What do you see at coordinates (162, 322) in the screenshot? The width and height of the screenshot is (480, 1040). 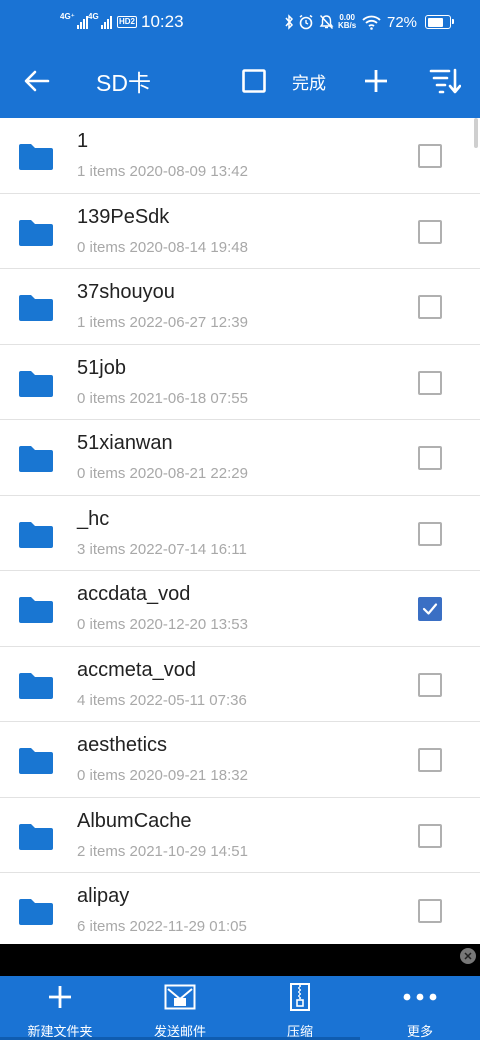 I see `file-meta: 1 items 2022-06-27 12:39` at bounding box center [162, 322].